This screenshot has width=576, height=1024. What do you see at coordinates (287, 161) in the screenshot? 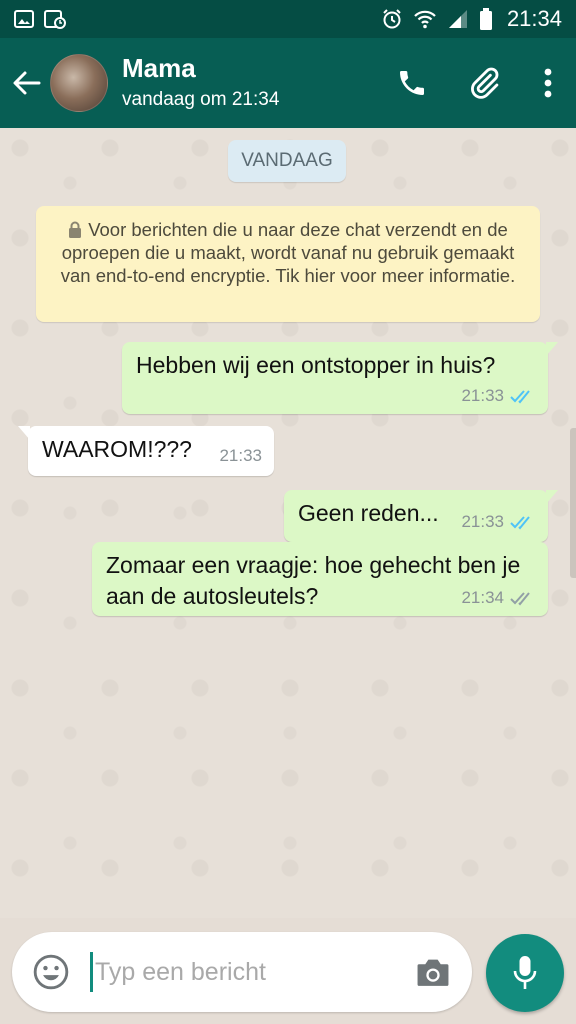
I see `date-chip: VANDAAG` at bounding box center [287, 161].